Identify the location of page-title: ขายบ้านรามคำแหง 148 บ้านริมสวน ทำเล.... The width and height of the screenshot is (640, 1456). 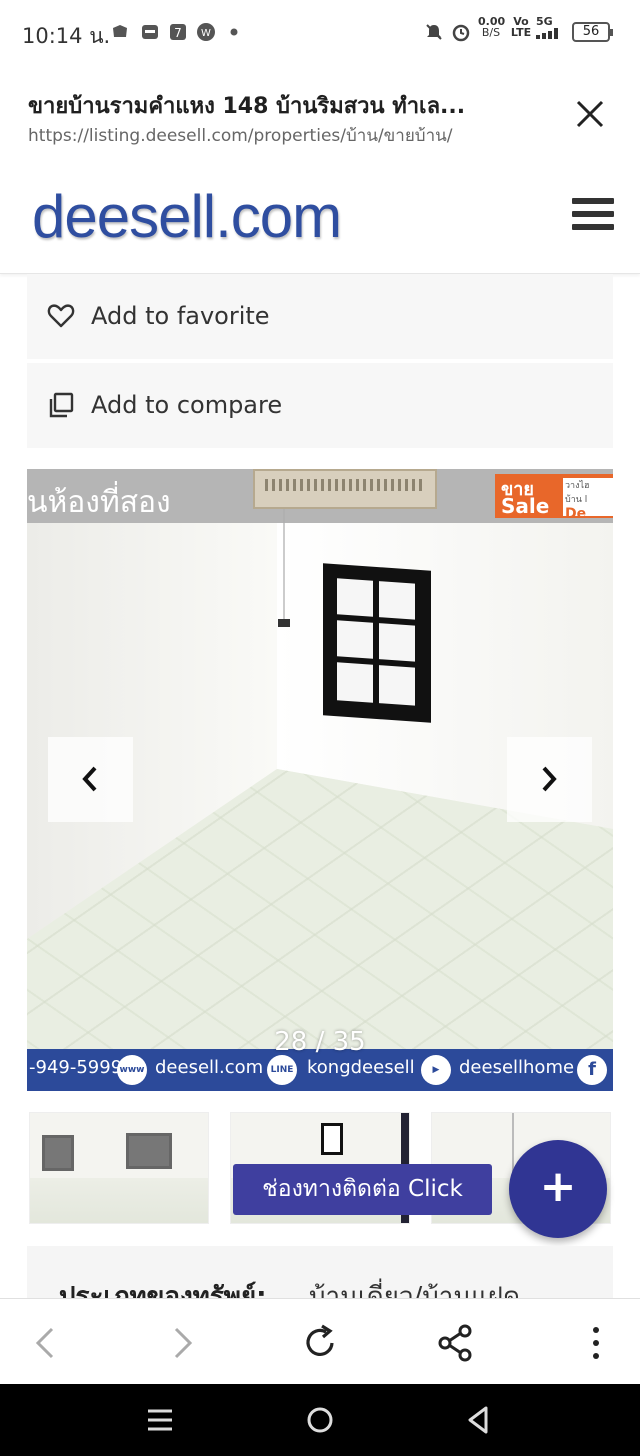
(247, 106).